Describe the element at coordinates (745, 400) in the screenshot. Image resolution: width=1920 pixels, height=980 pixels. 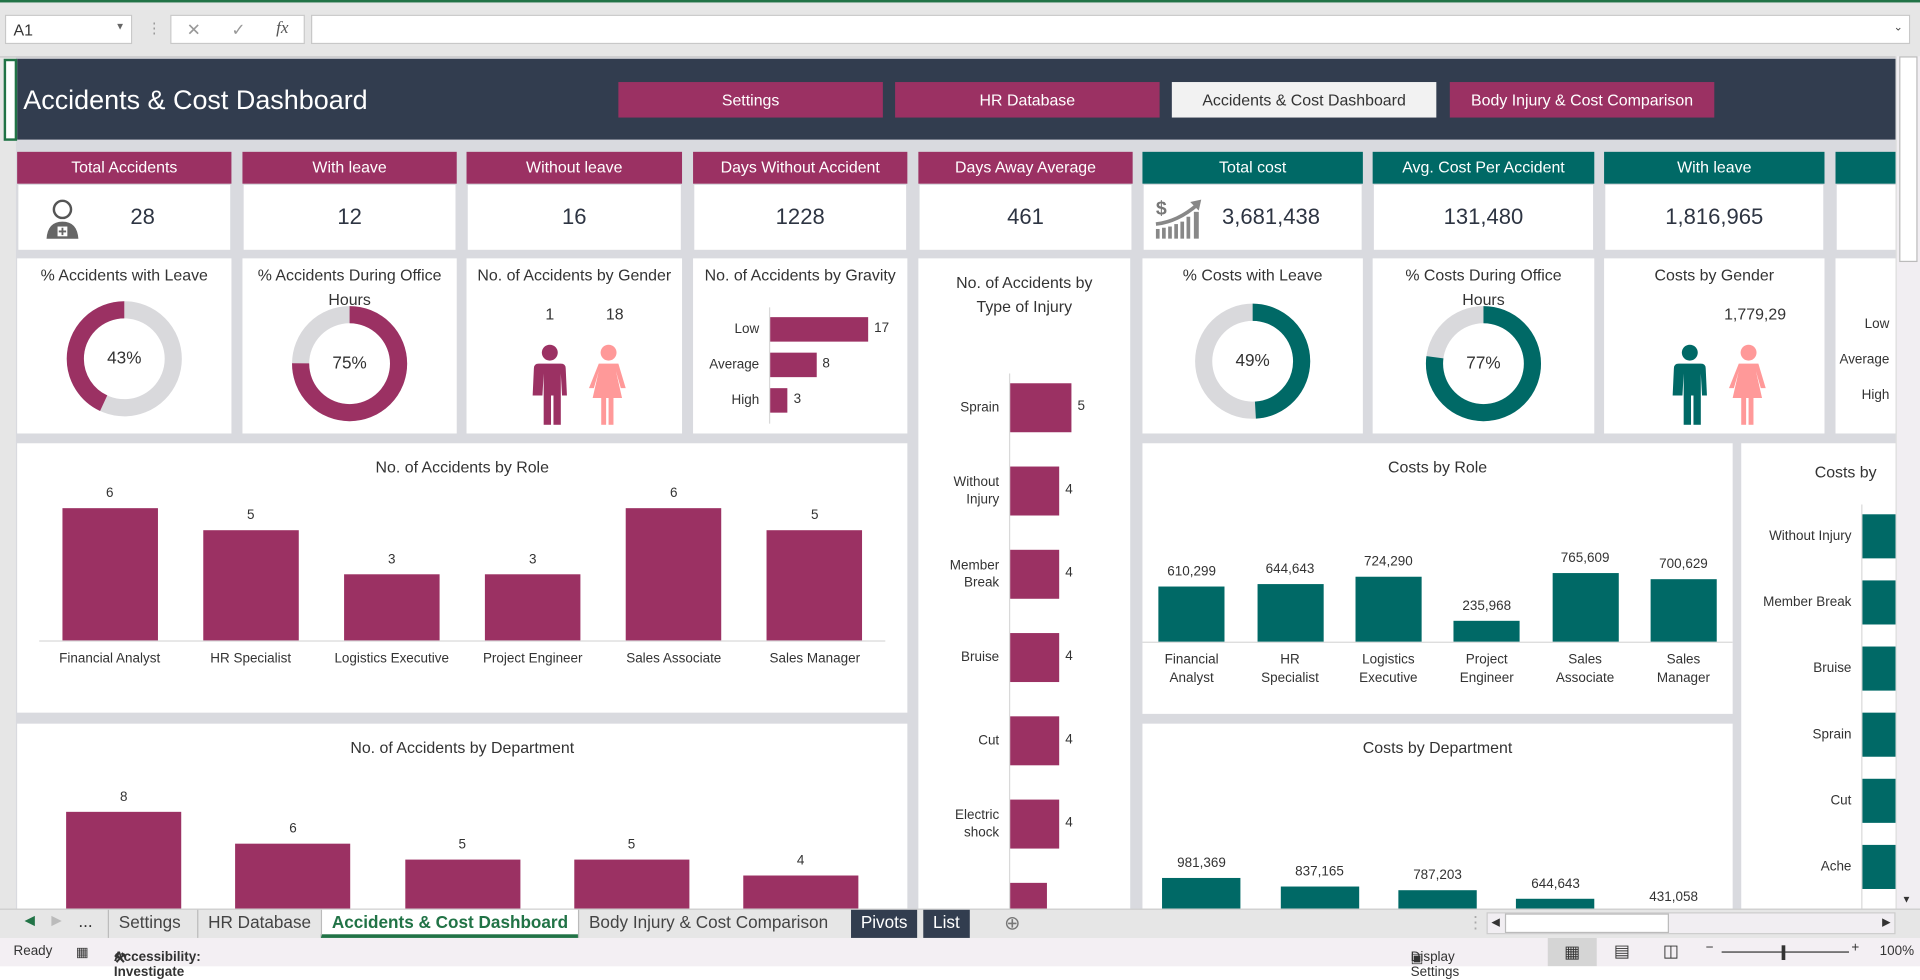
I see `category-label: High` at that location.